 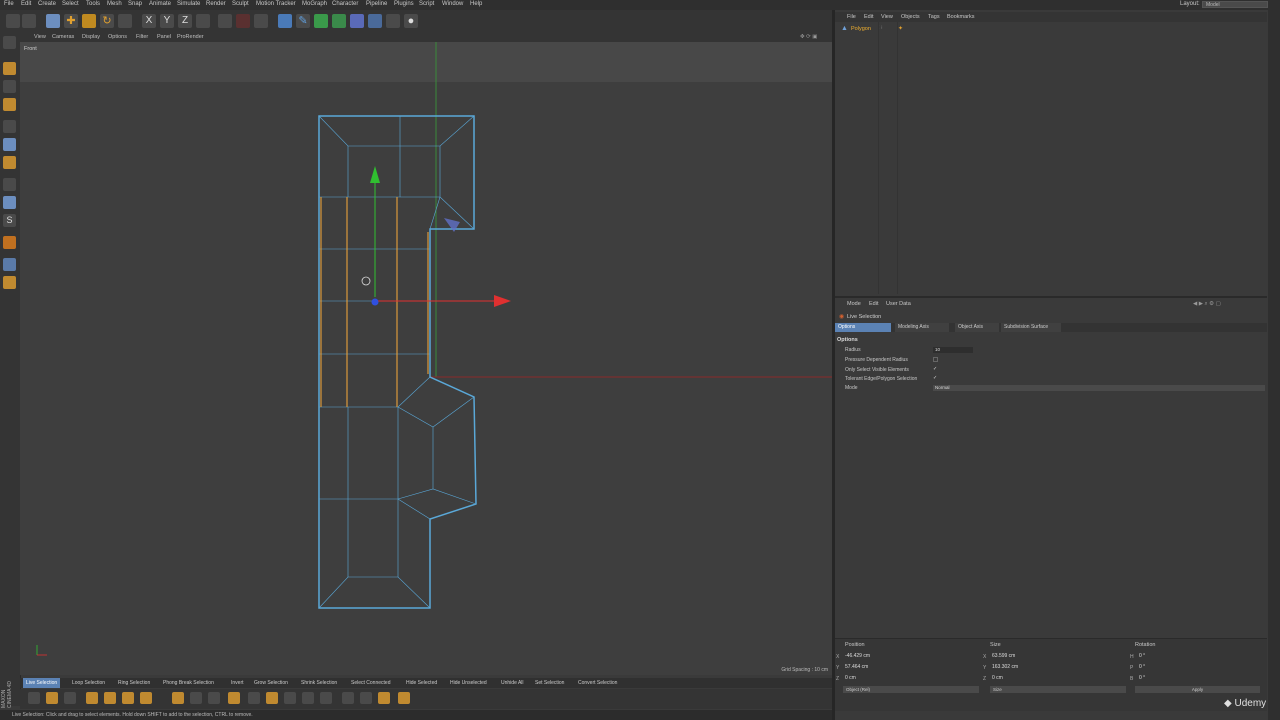 I want to click on move-icon: ✚, so click(x=71, y=21).